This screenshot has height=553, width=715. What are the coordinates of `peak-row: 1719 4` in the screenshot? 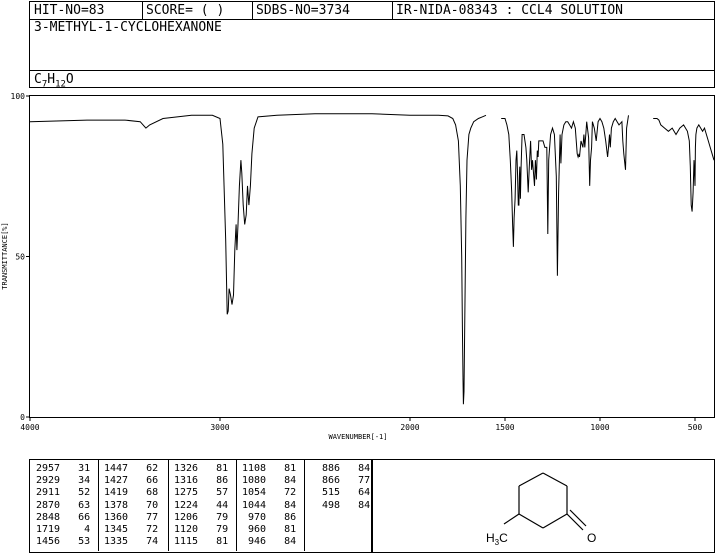 It's located at (63, 530).